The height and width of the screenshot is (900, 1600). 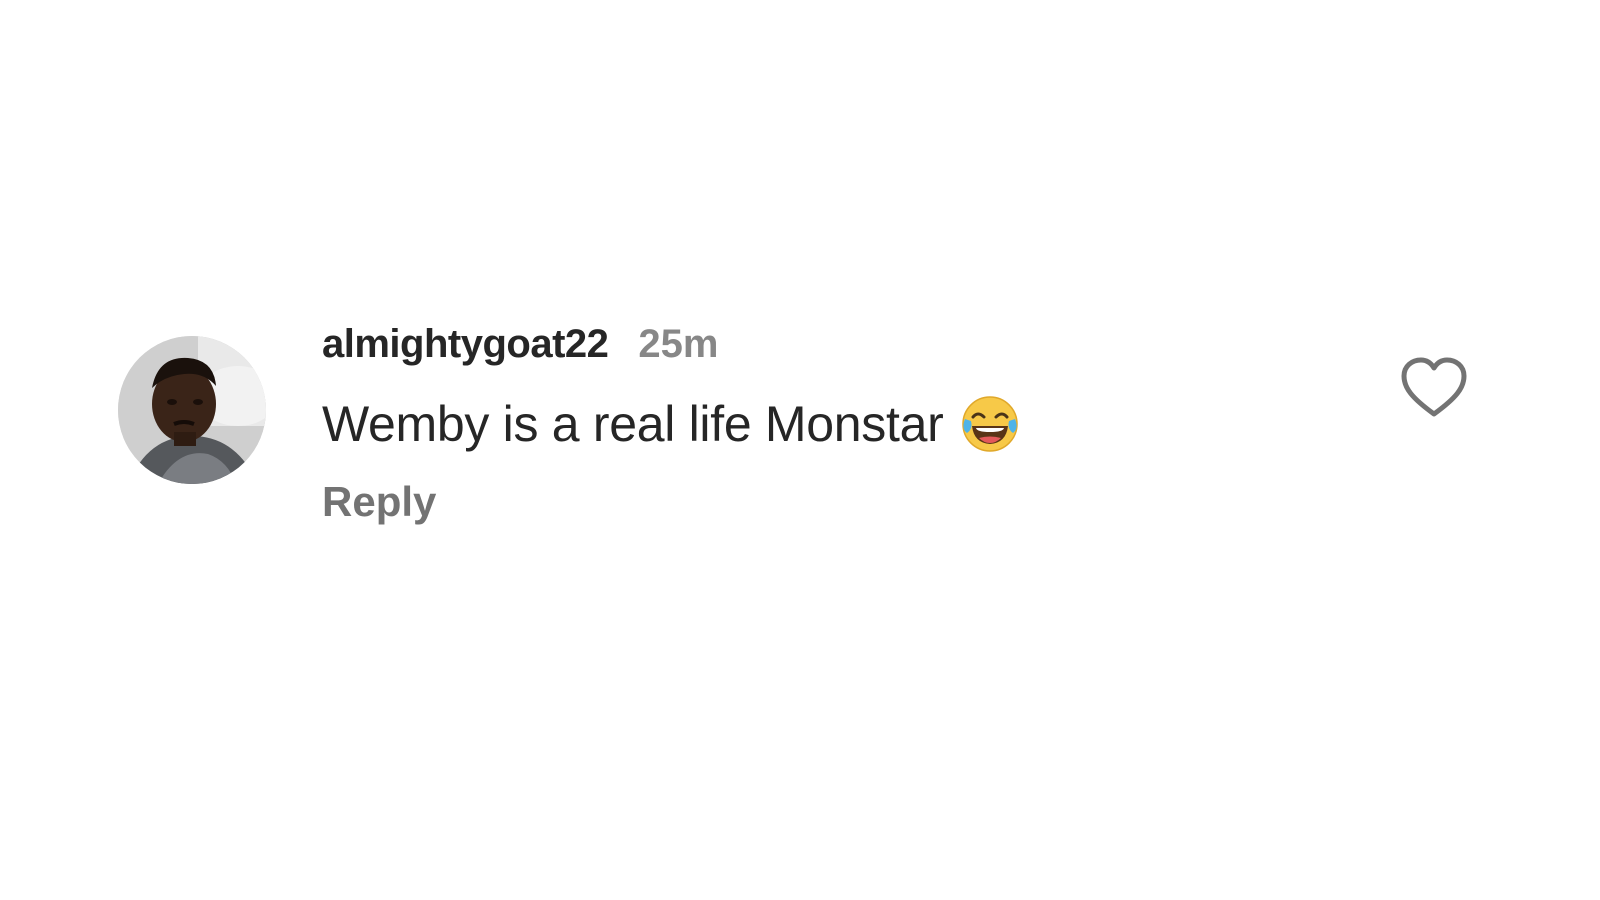 I want to click on comment-text-content: Wemby is a real life Monstar, so click(x=633, y=424).